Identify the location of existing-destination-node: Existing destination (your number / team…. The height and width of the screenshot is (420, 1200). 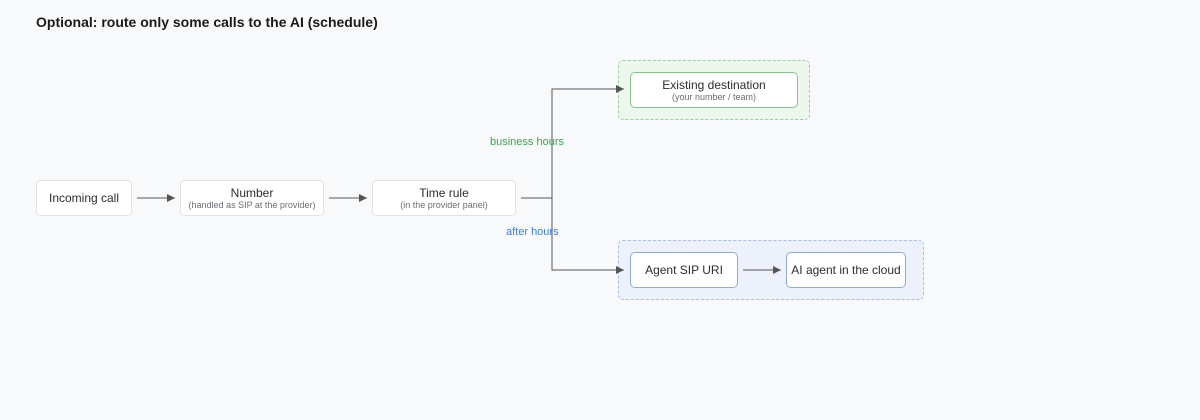
(714, 90).